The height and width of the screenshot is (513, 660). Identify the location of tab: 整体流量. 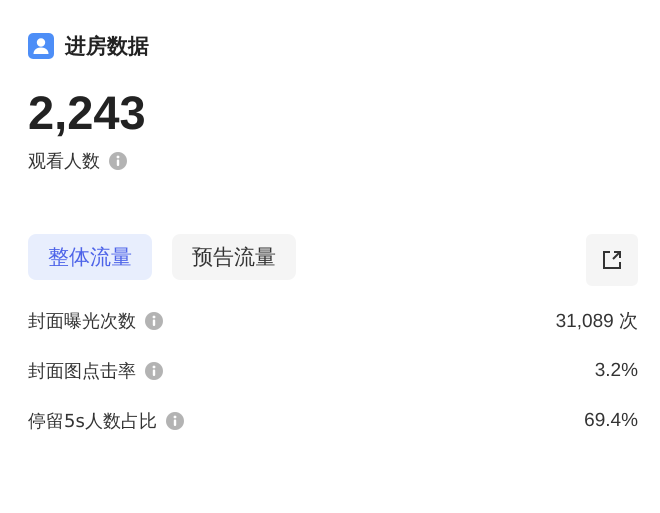
(90, 257).